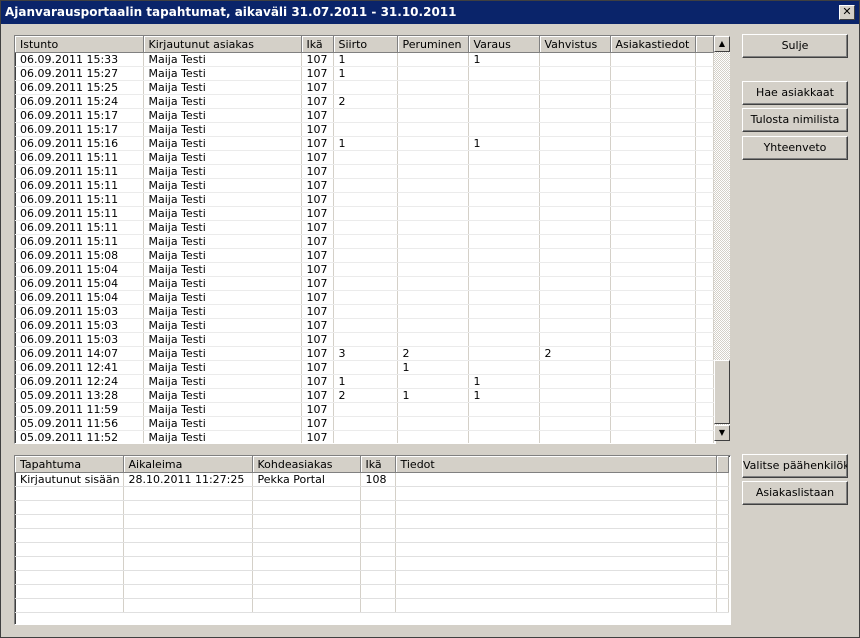  Describe the element at coordinates (222, 44) in the screenshot. I see `column-header: Kirjautunut asiakas` at that location.